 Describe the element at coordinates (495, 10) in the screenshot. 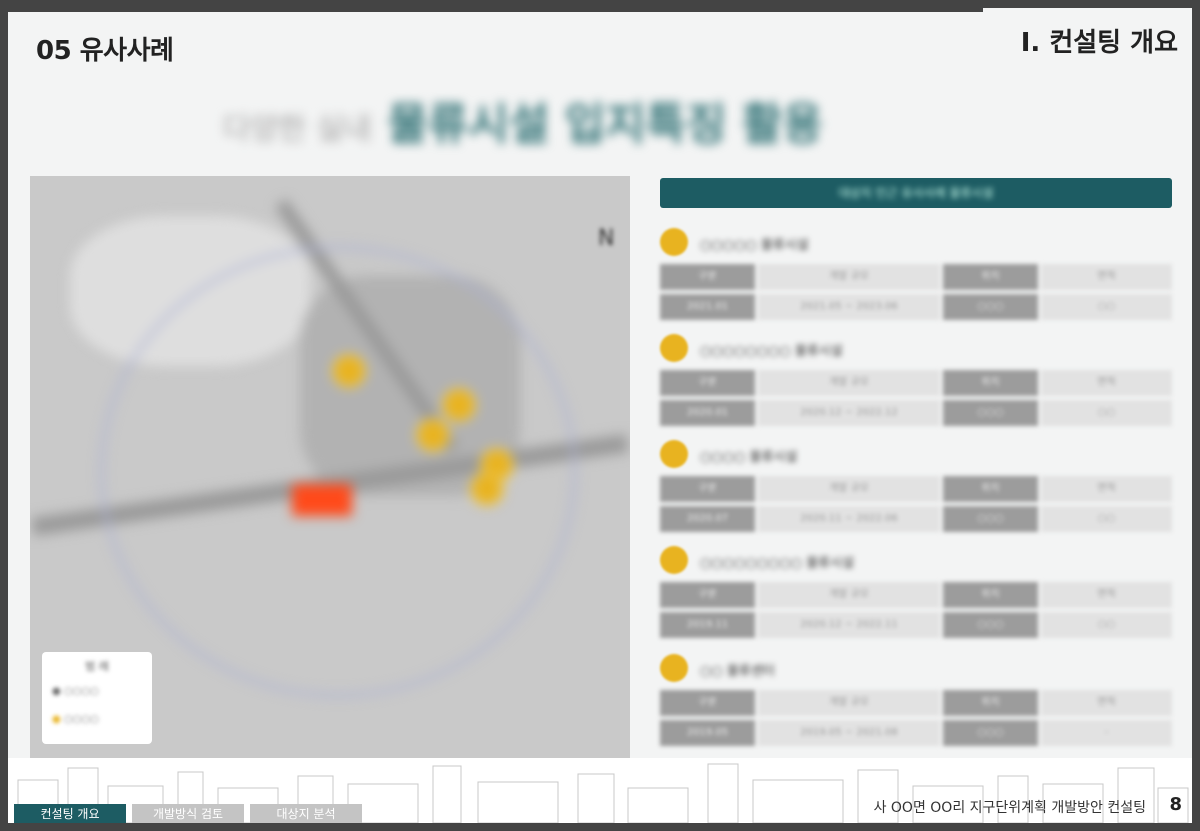

I see `top-rule` at that location.